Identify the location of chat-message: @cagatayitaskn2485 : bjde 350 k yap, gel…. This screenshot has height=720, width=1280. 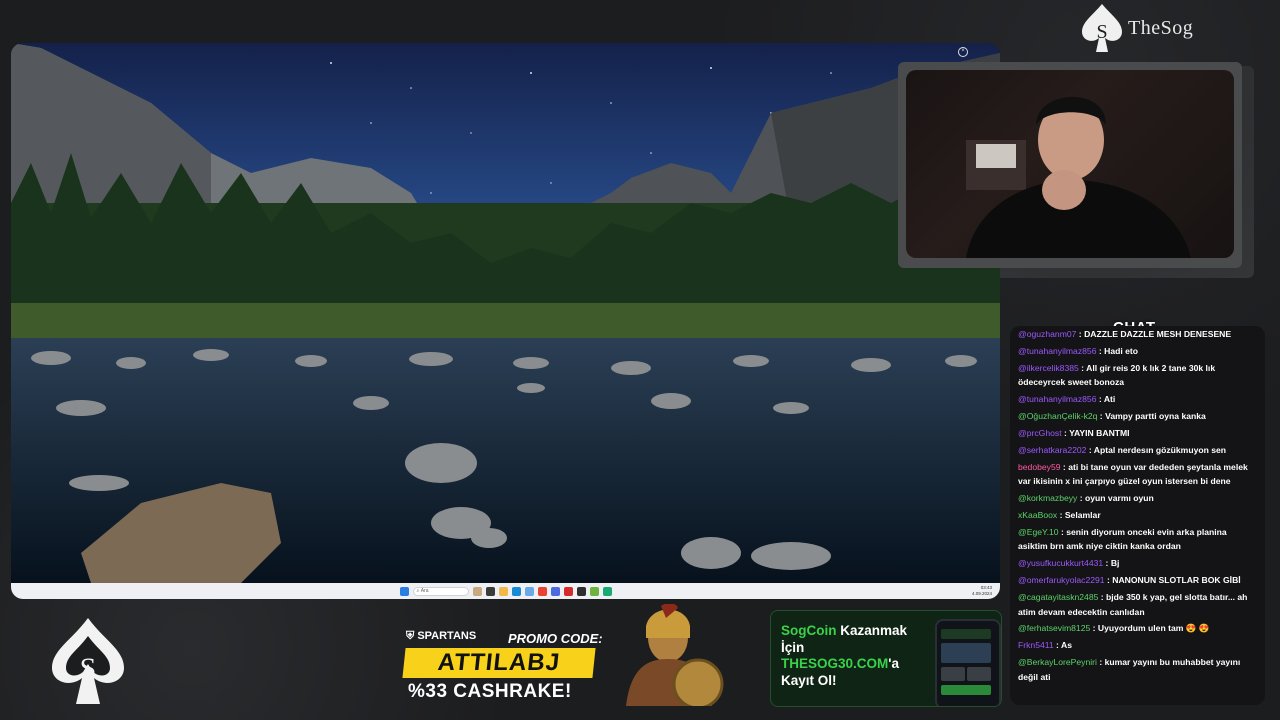
(1137, 604).